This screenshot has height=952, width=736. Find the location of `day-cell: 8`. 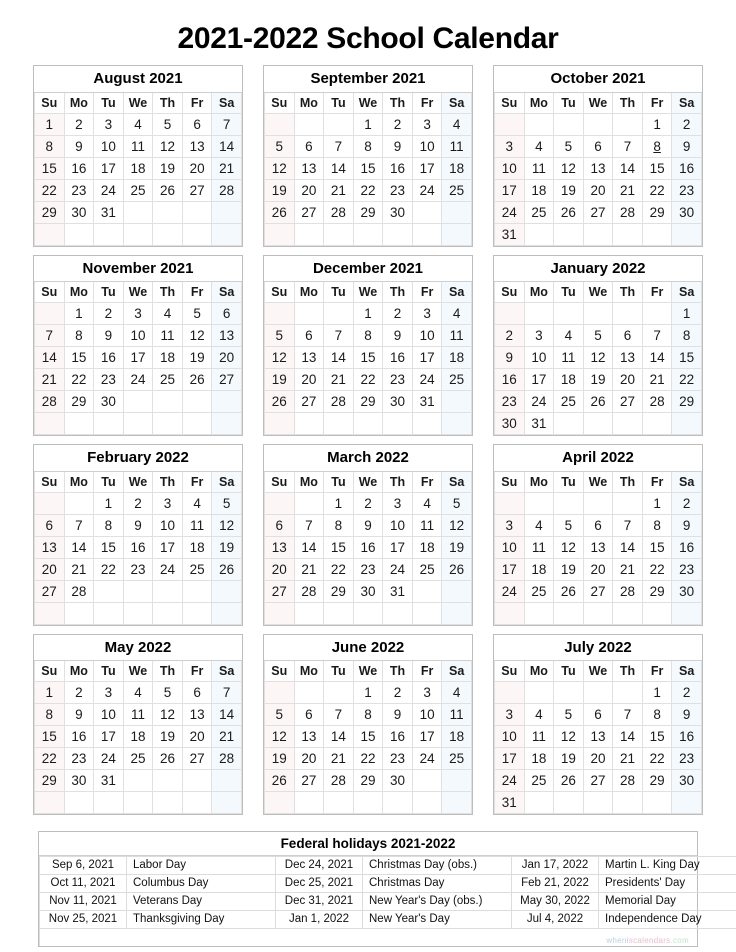

day-cell: 8 is located at coordinates (108, 525).